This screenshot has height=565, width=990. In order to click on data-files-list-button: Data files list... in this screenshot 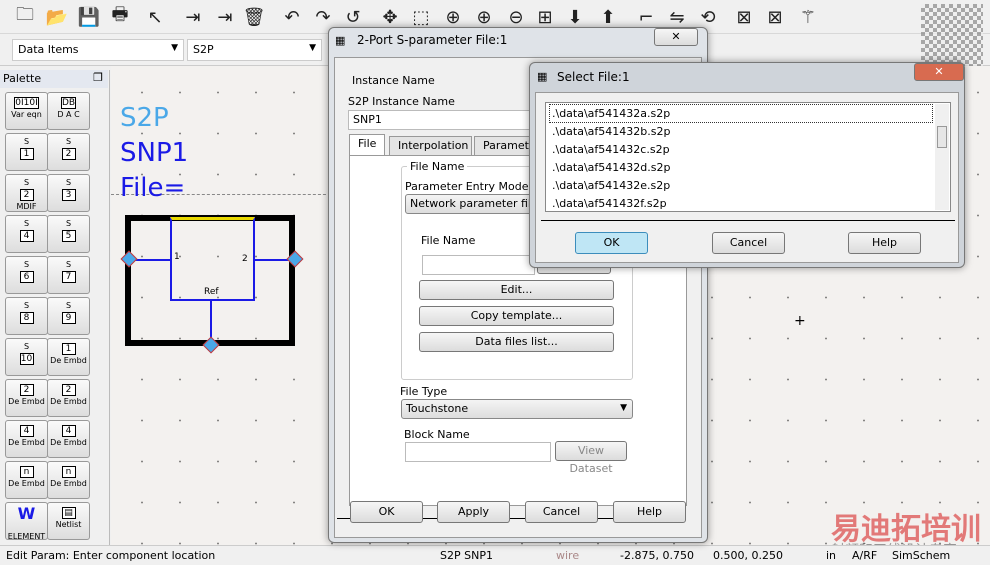, I will do `click(516, 342)`.